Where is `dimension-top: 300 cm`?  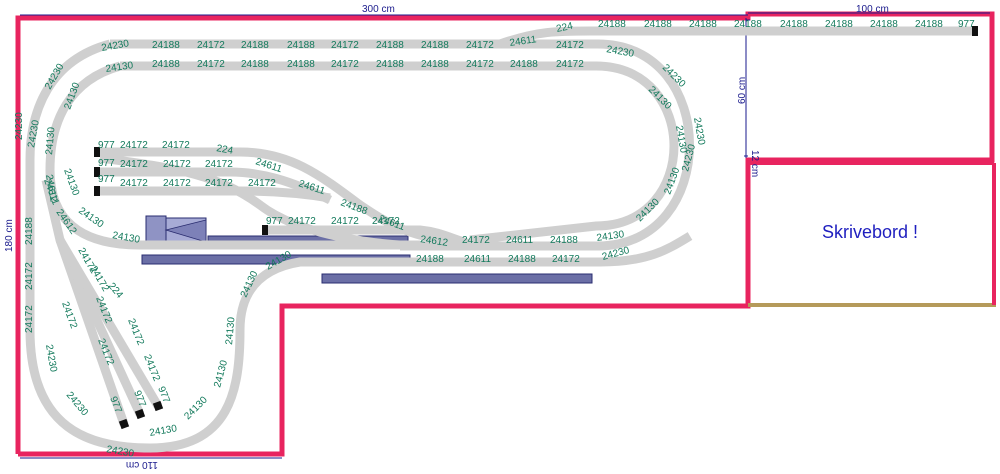 dimension-top: 300 cm is located at coordinates (378, 9).